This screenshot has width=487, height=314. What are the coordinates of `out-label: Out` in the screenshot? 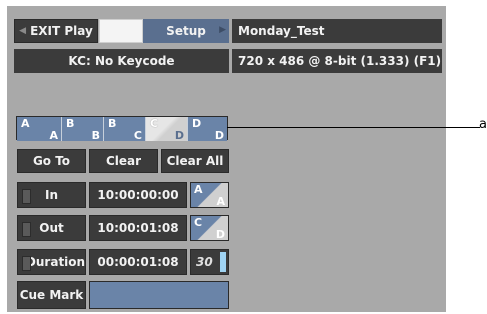 It's located at (51, 228).